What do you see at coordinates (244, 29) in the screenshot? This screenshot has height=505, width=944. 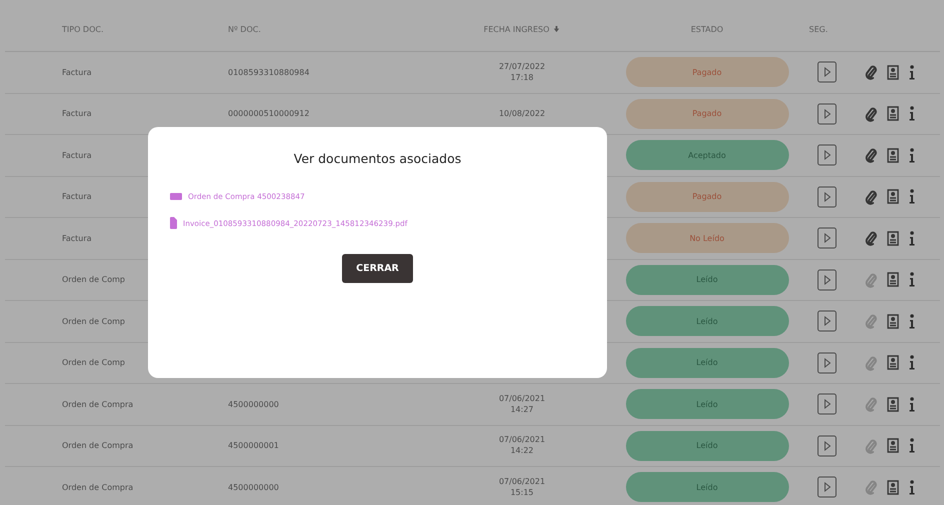 I see `column-header: Nº DOC.` at bounding box center [244, 29].